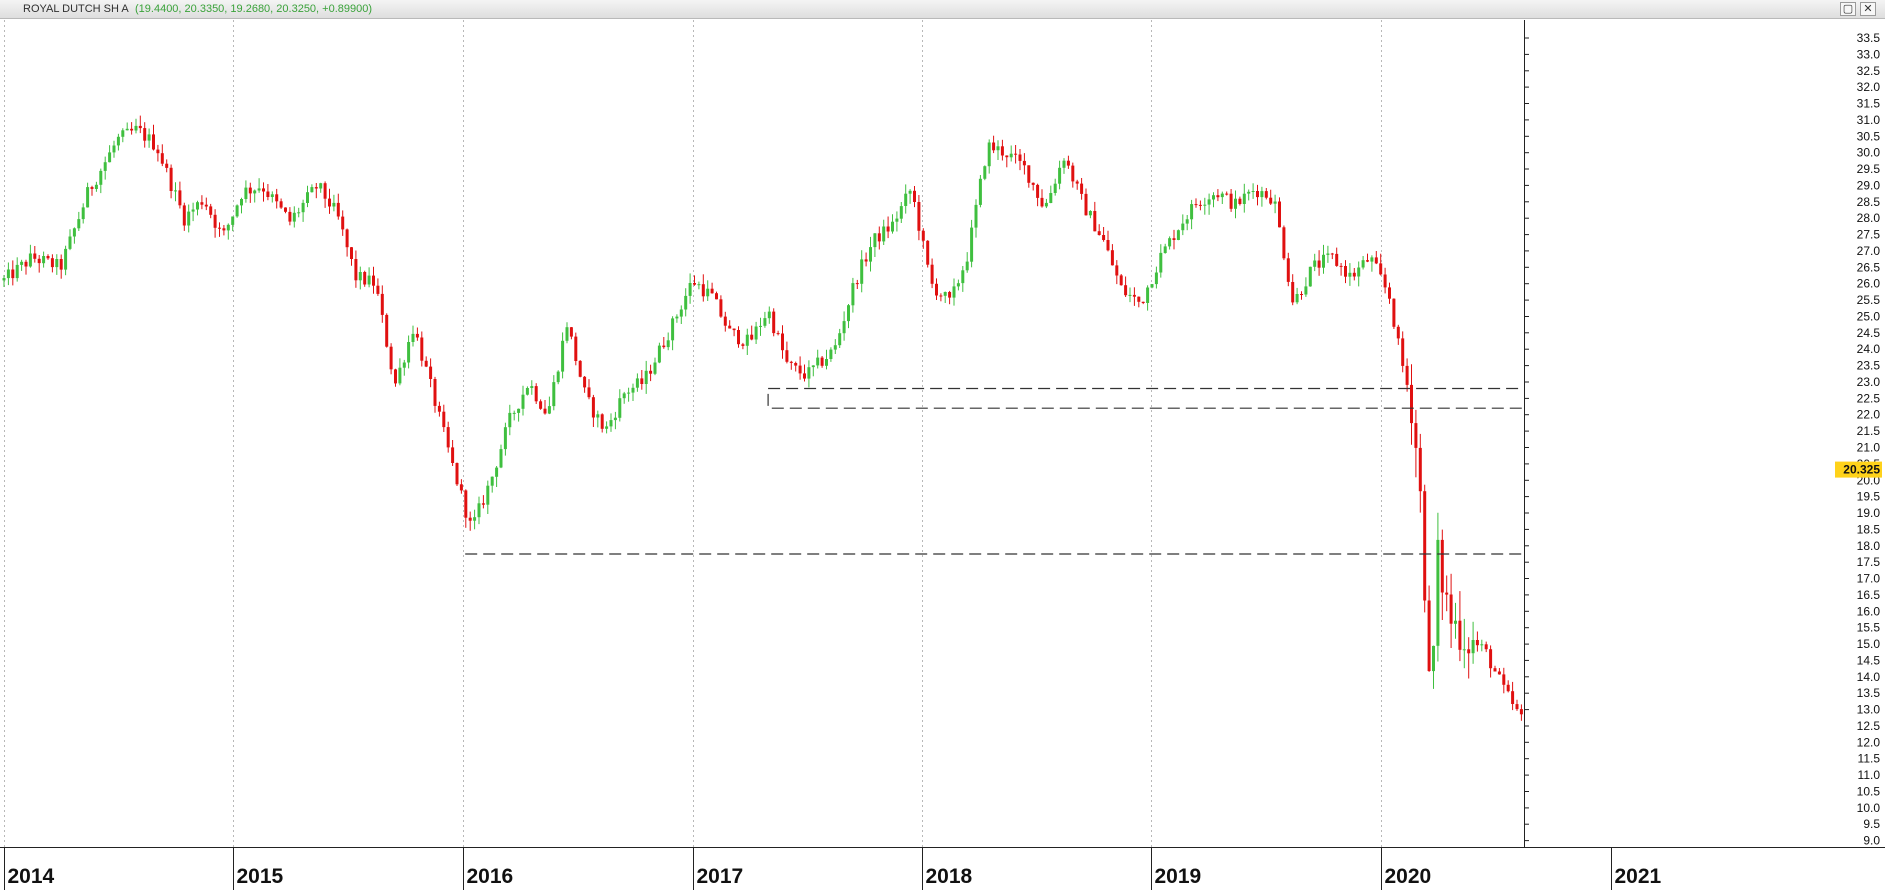  What do you see at coordinates (1861, 470) in the screenshot?
I see `last-price-label: 20.325` at bounding box center [1861, 470].